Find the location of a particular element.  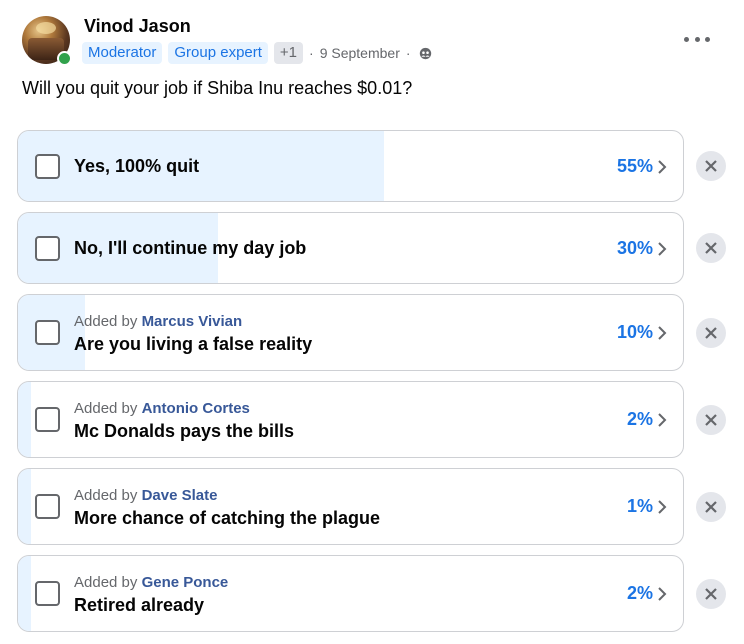

poll-option-percent: 55% is located at coordinates (642, 166).